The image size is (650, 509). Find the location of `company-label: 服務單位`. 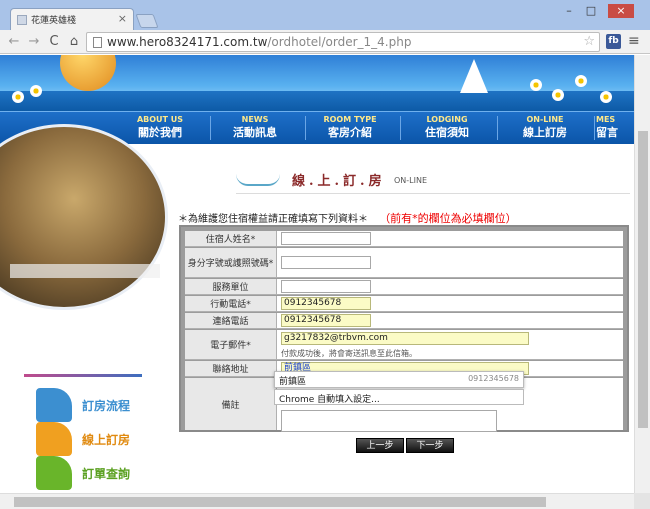

company-label: 服務單位 is located at coordinates (231, 286).